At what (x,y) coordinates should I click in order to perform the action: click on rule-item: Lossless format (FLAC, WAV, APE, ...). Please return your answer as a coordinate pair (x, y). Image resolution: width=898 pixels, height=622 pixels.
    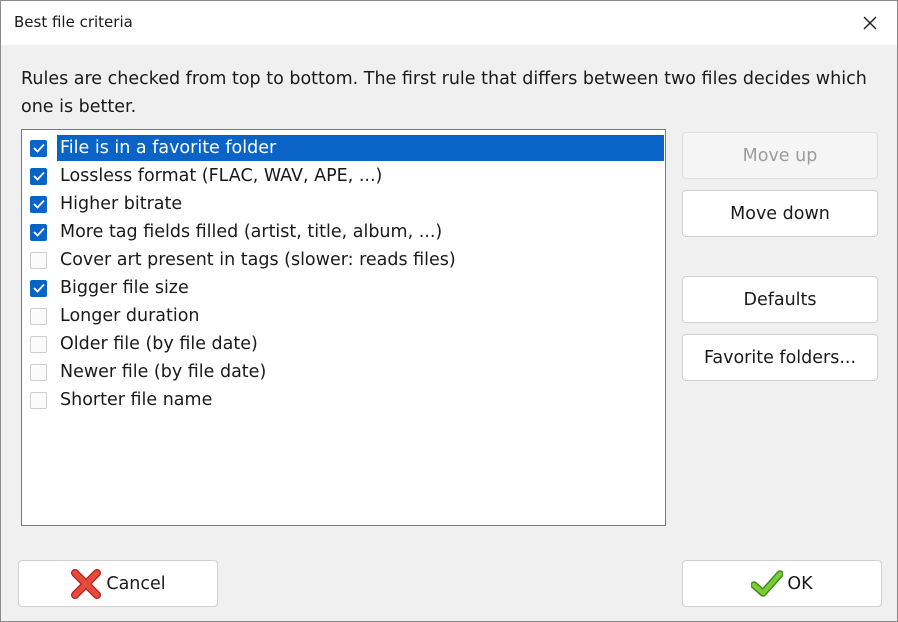
    Looking at the image, I should click on (347, 176).